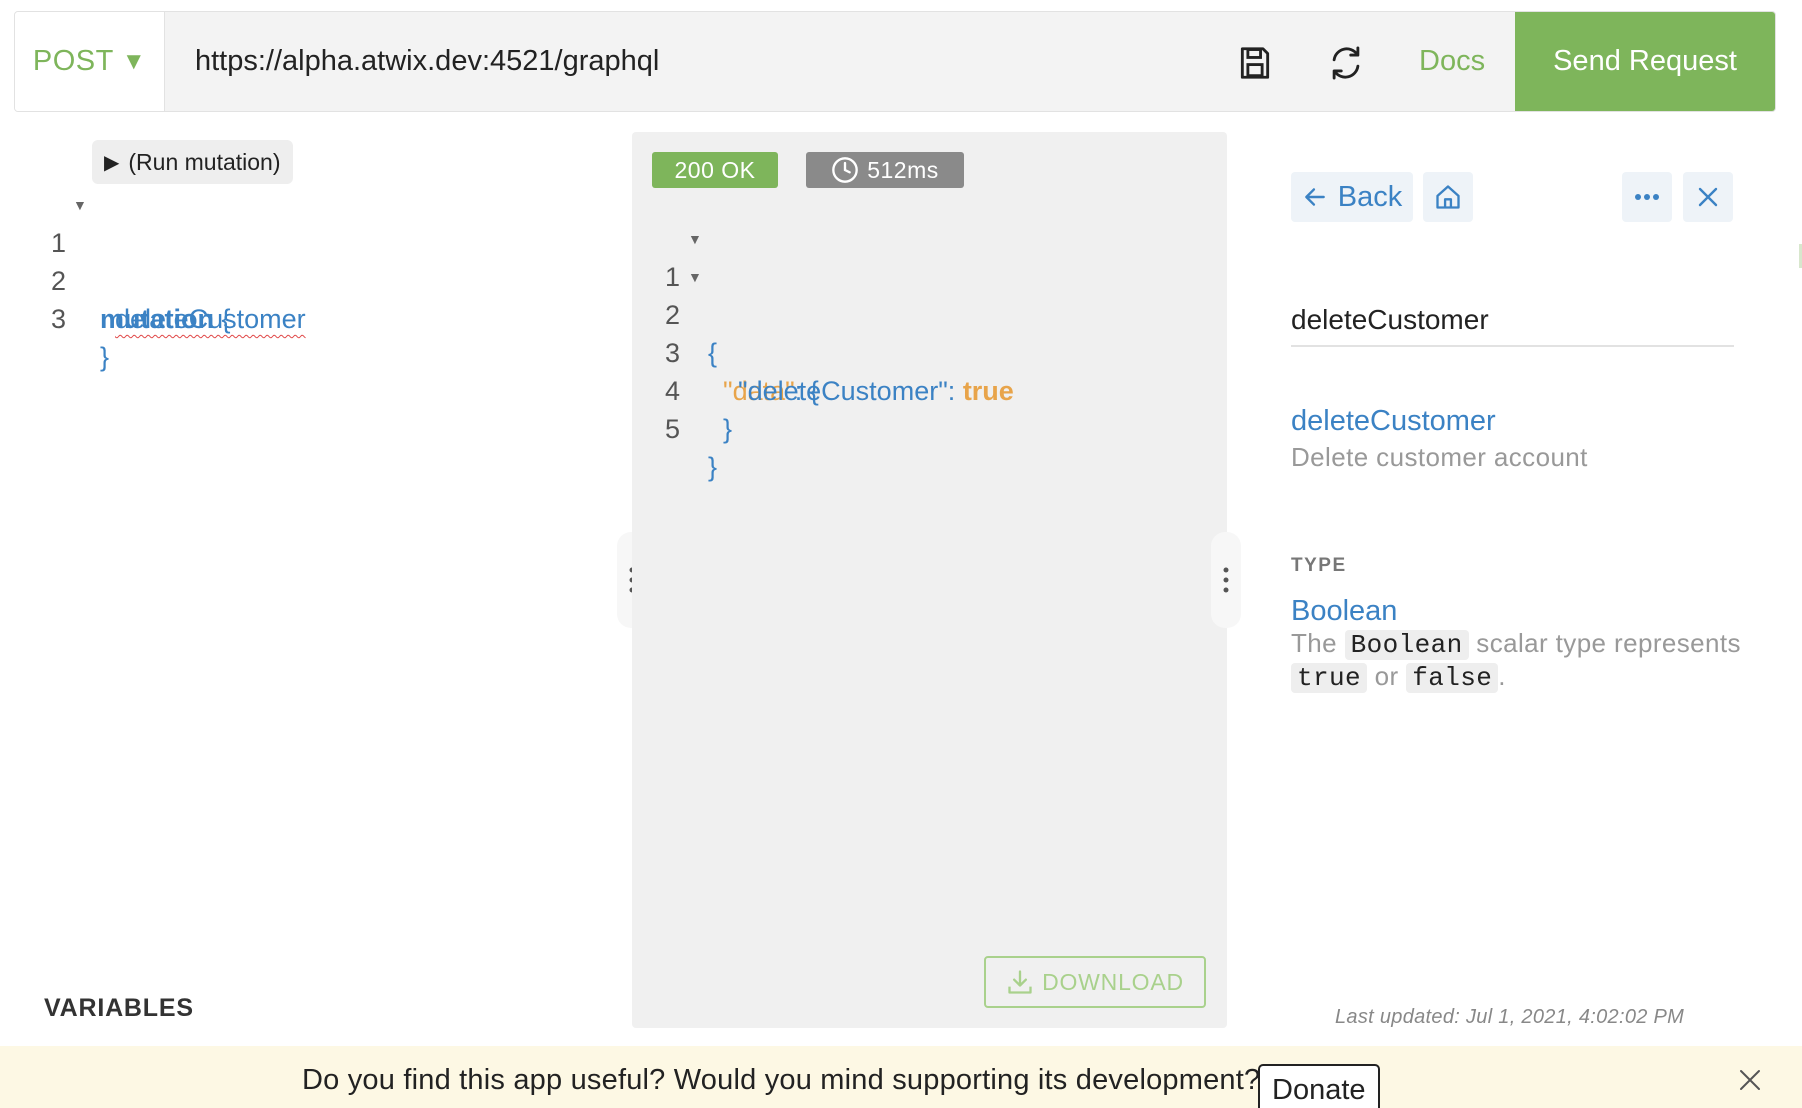 The image size is (1802, 1108). What do you see at coordinates (680, 294) in the screenshot?
I see `code-line: 1 ▼ {` at bounding box center [680, 294].